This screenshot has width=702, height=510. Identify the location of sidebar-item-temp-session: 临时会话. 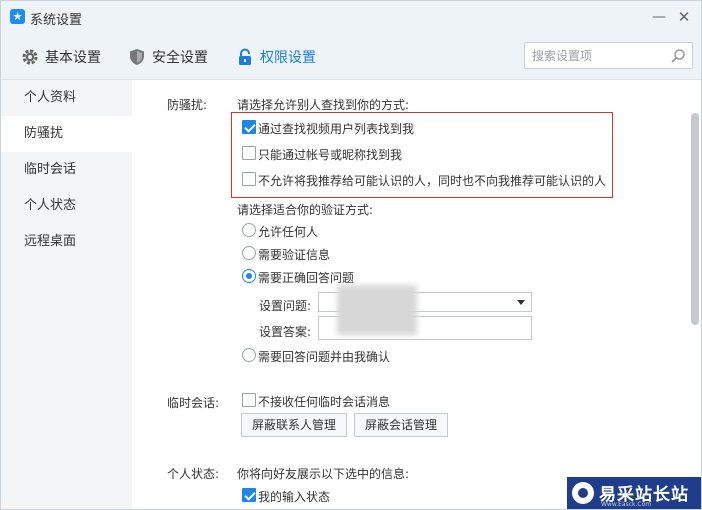
(66, 170).